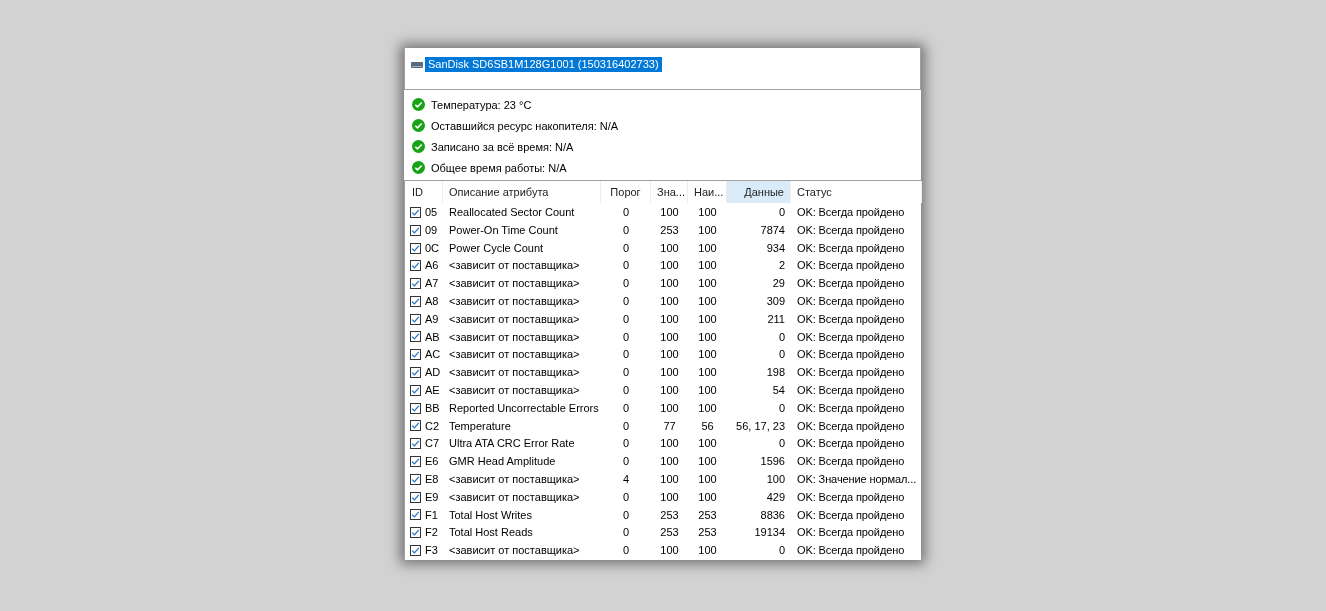 This screenshot has height=611, width=1326. What do you see at coordinates (502, 146) in the screenshot?
I see `health-status-text: Записано за всё время: N/A` at bounding box center [502, 146].